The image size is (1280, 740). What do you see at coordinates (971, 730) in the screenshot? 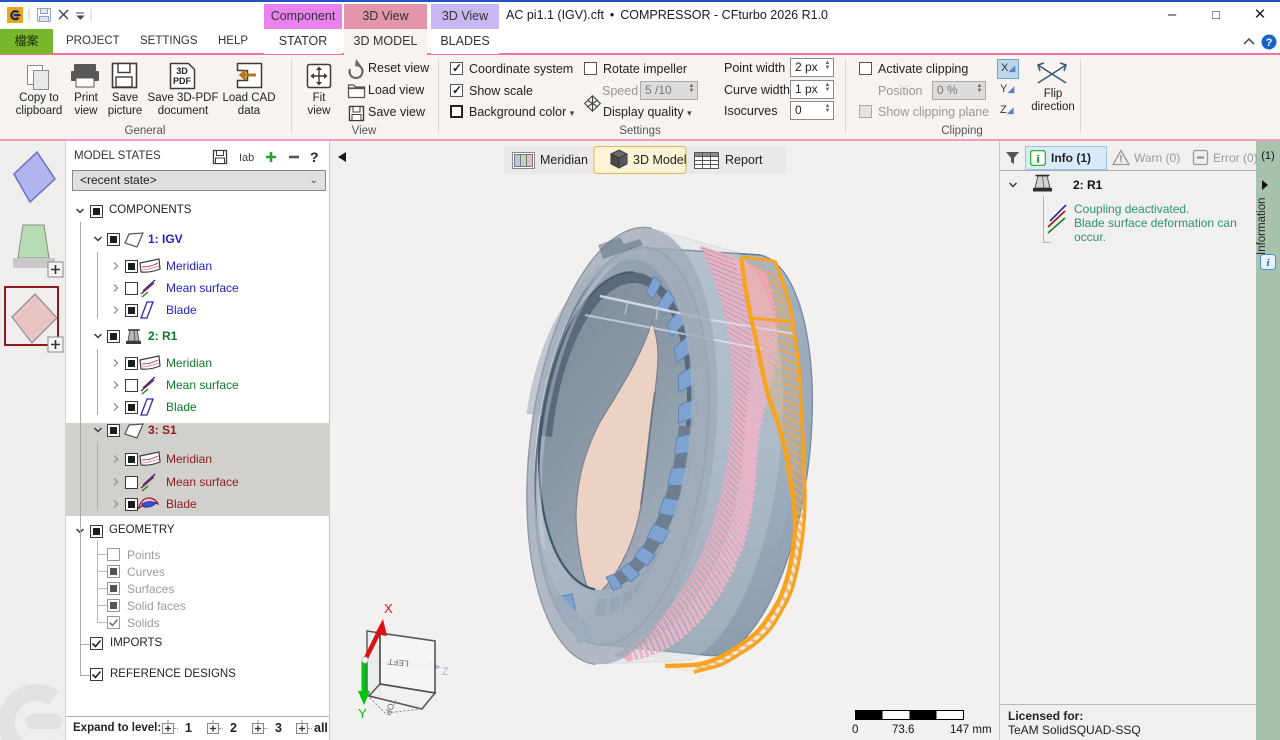
I see `svg-text: 147 mm` at bounding box center [971, 730].